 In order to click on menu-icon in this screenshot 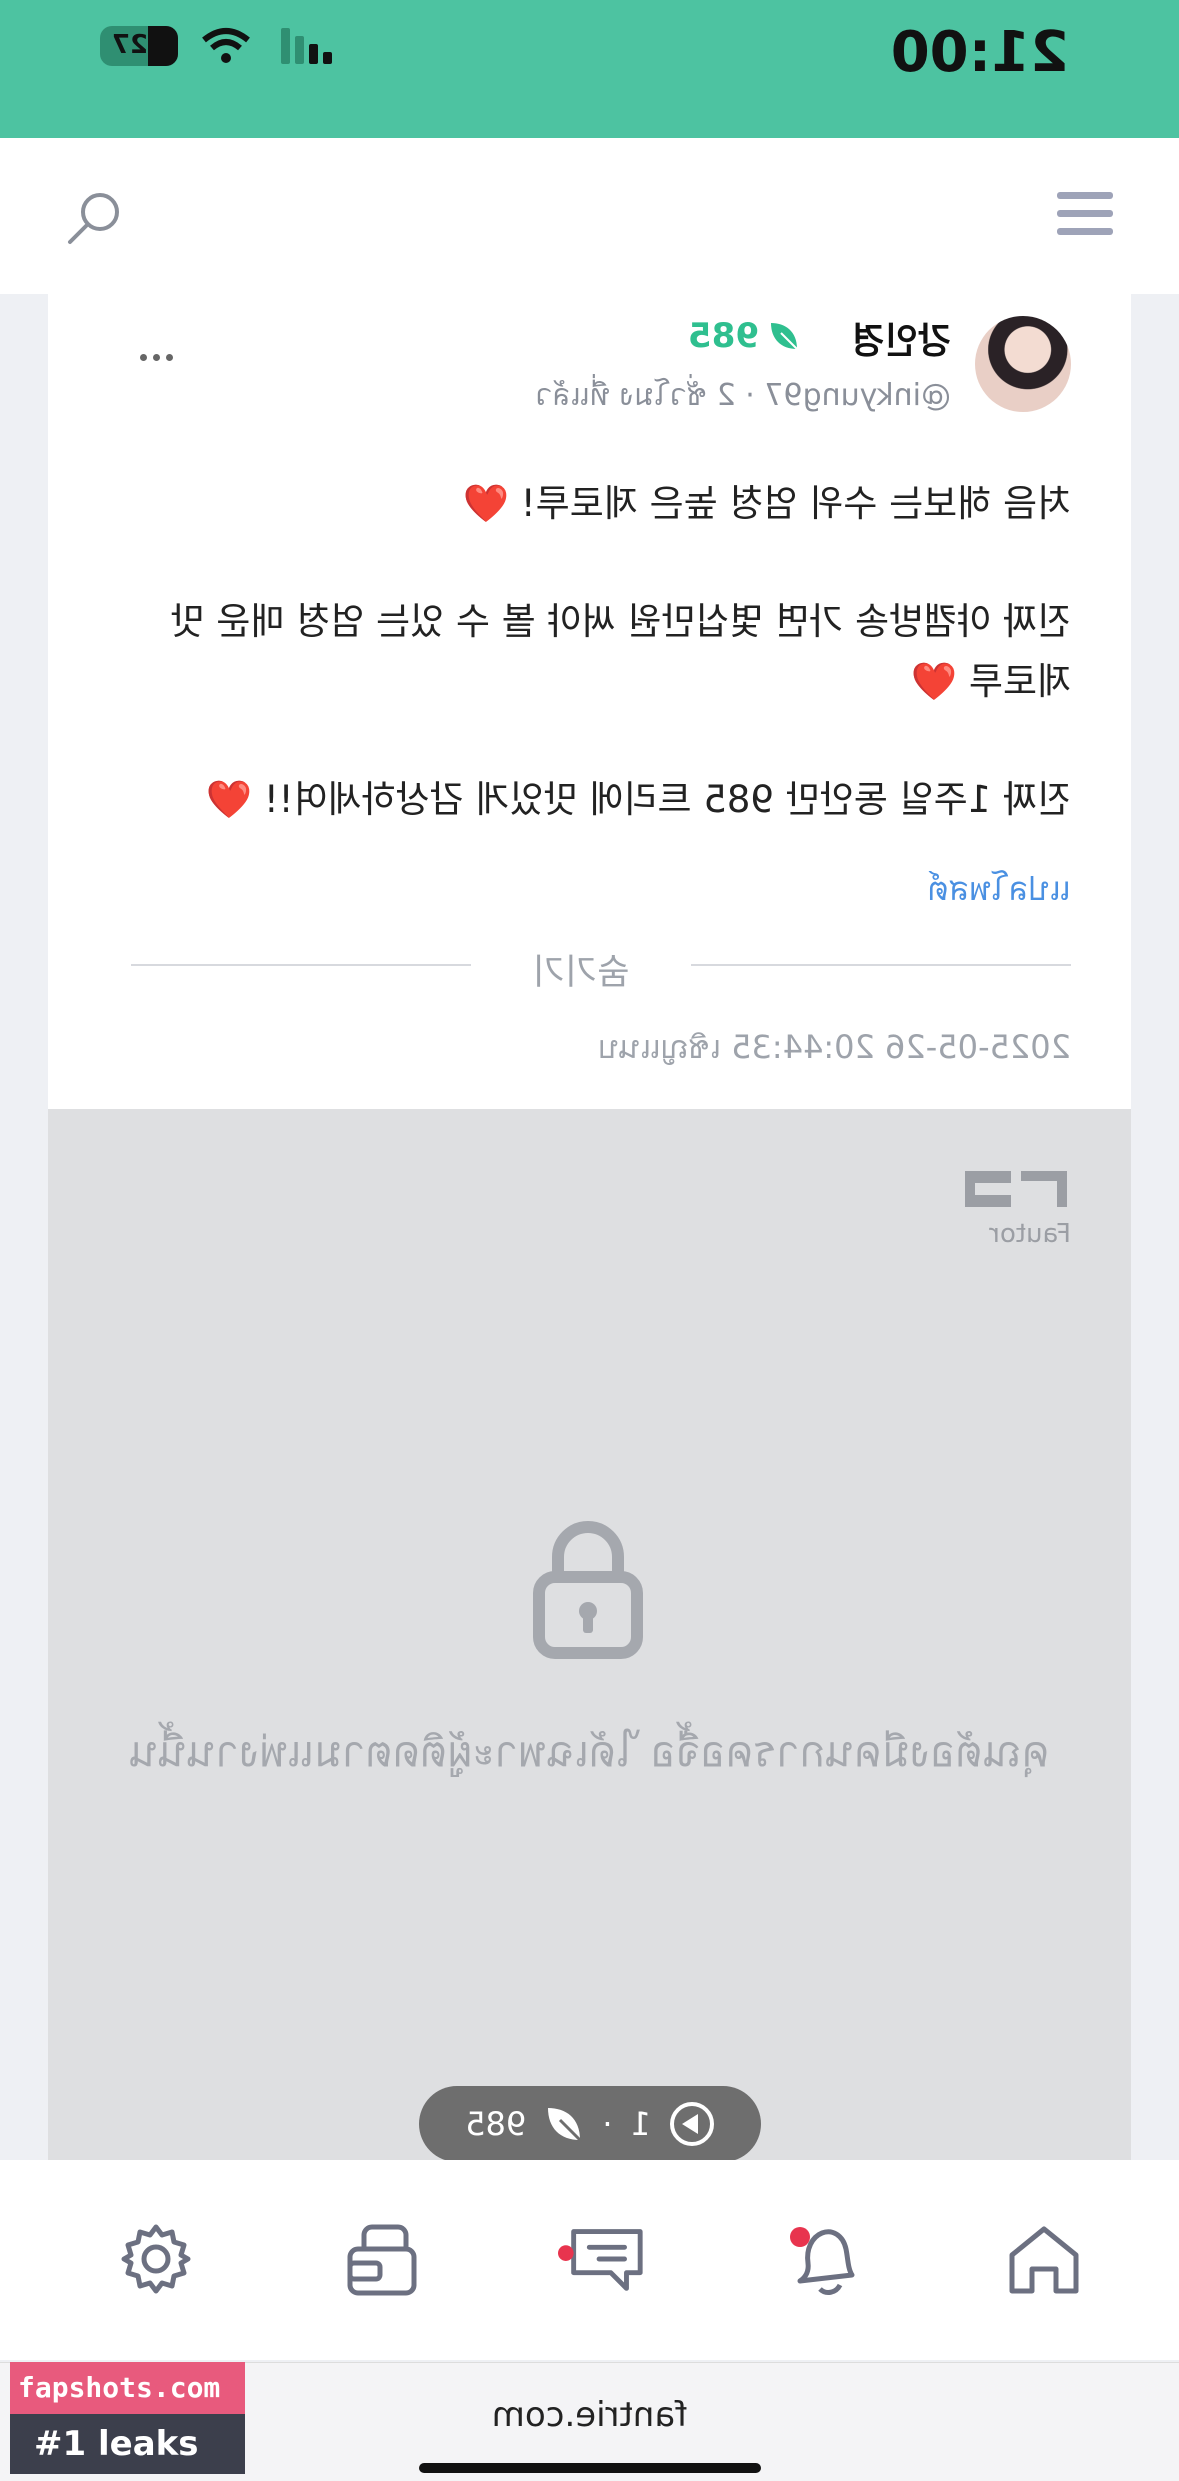, I will do `click(1085, 214)`.